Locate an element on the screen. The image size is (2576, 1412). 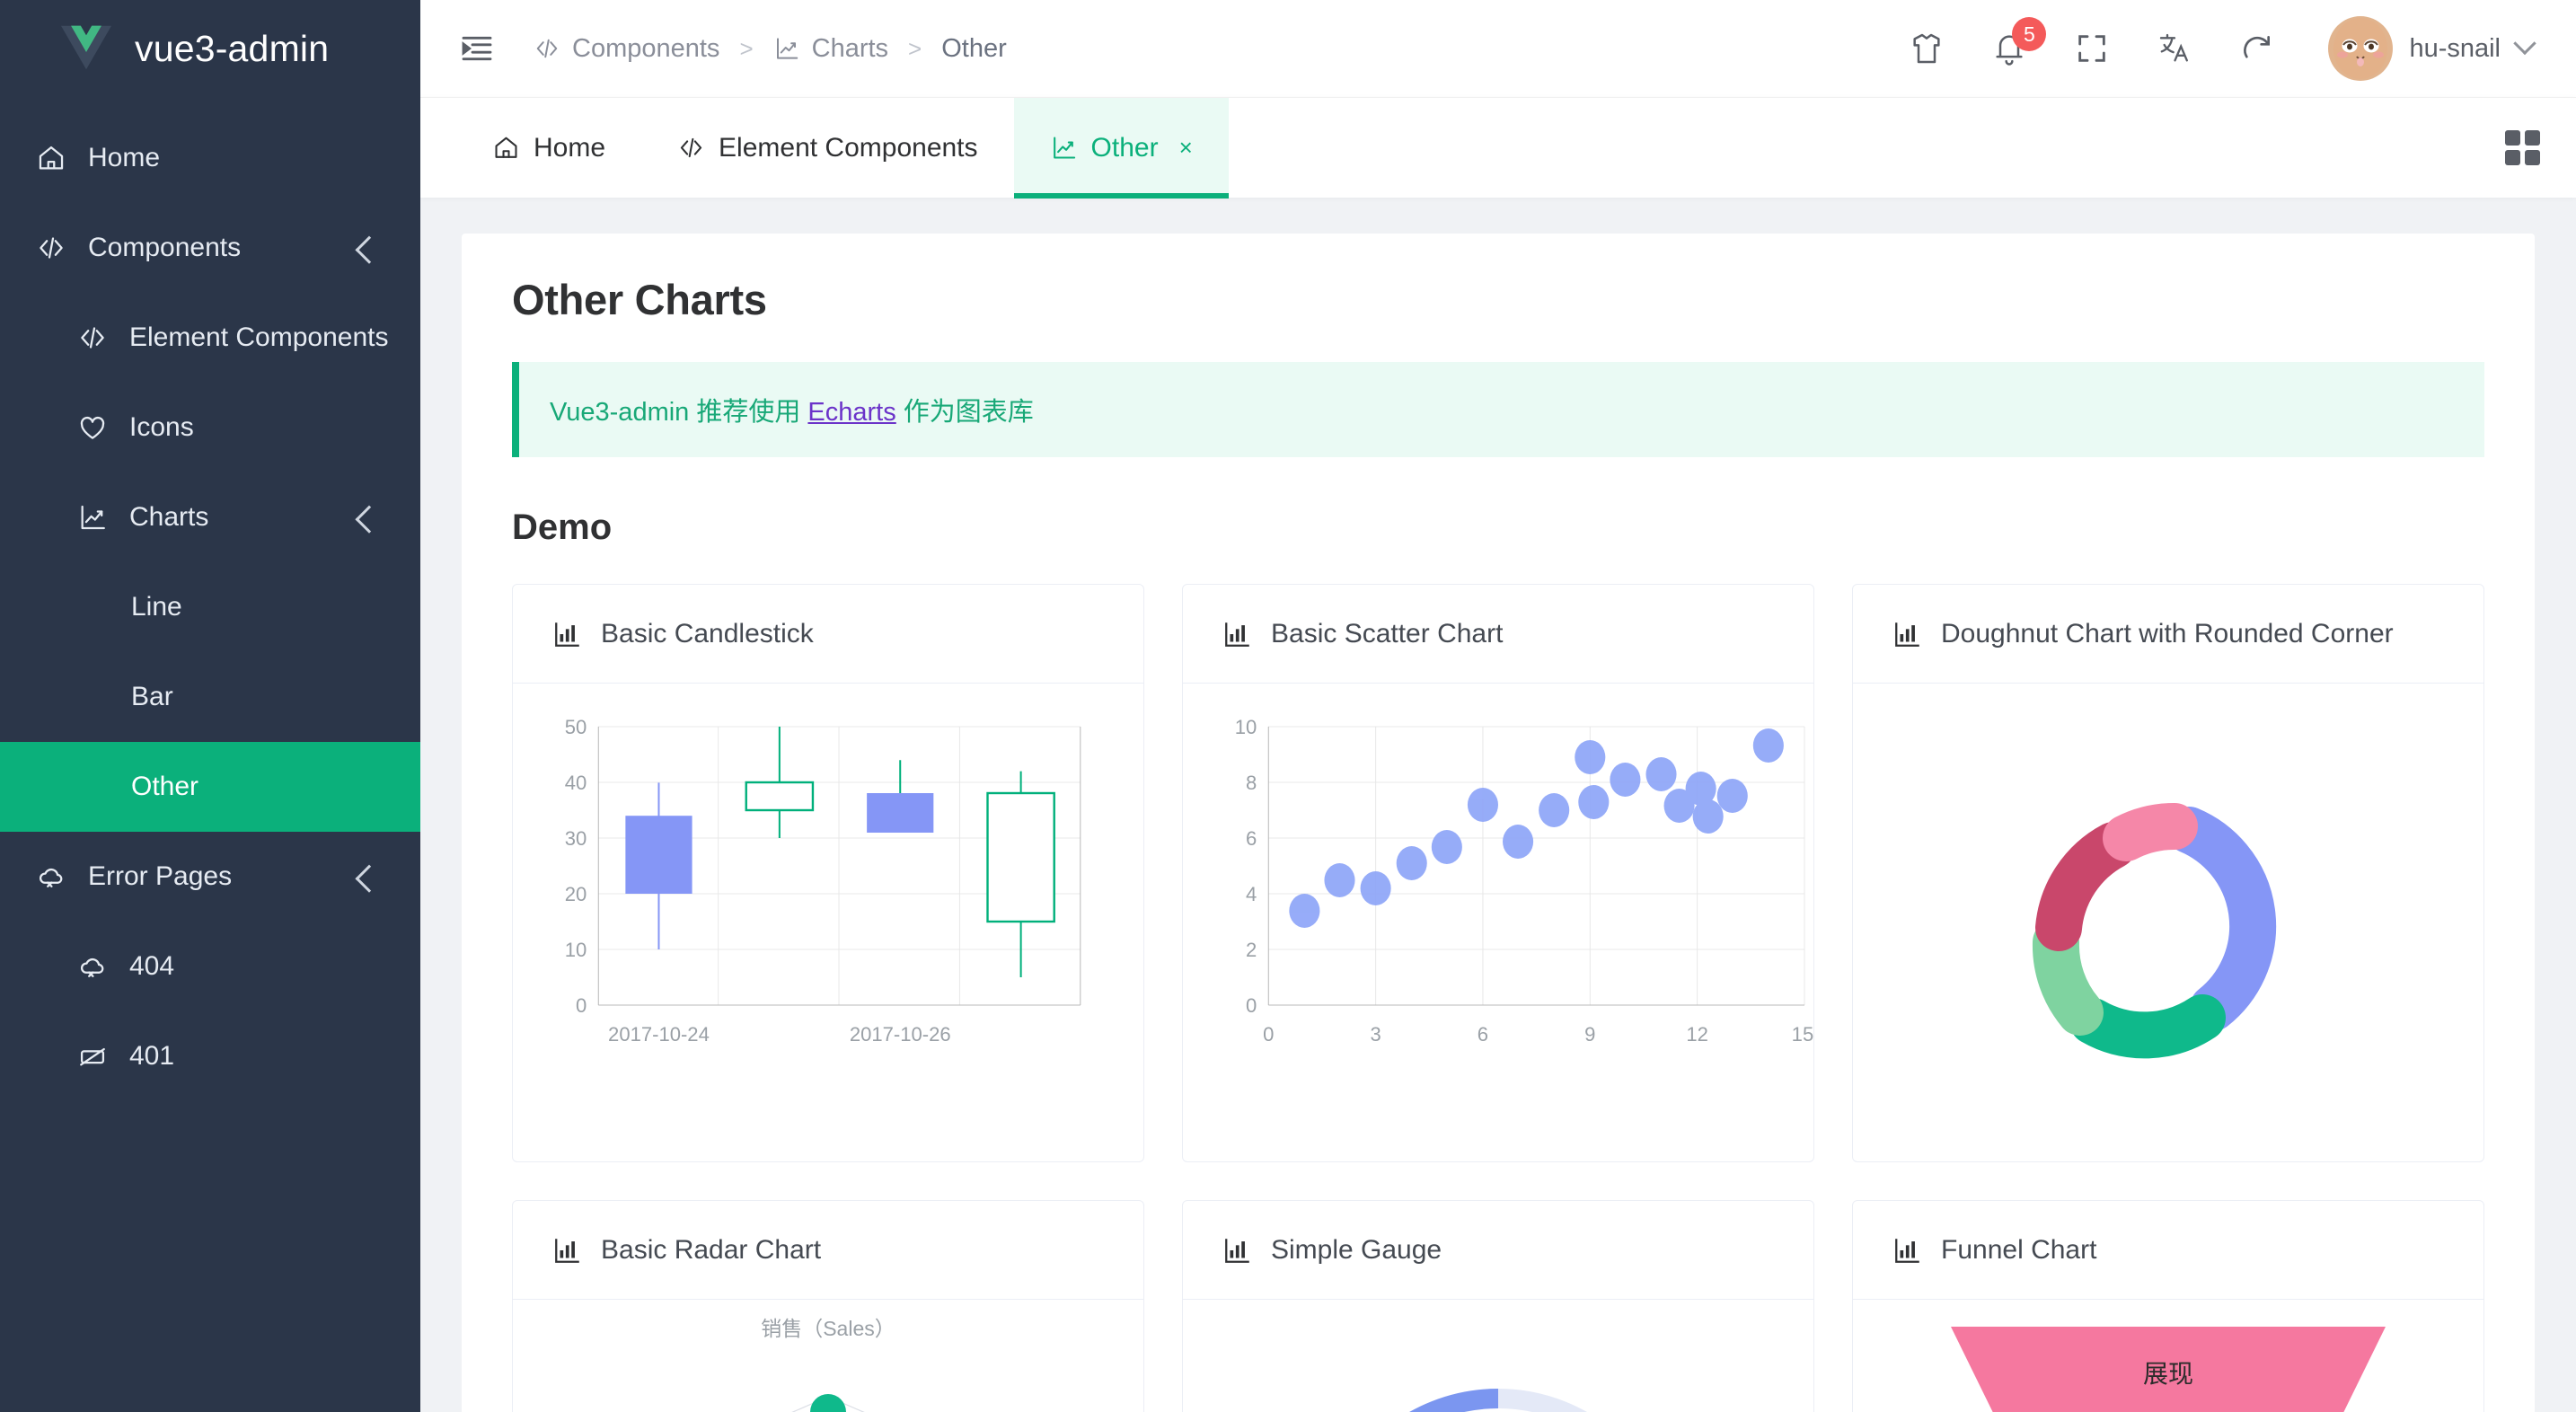
card-title: Simple Gauge is located at coordinates (1356, 1249).